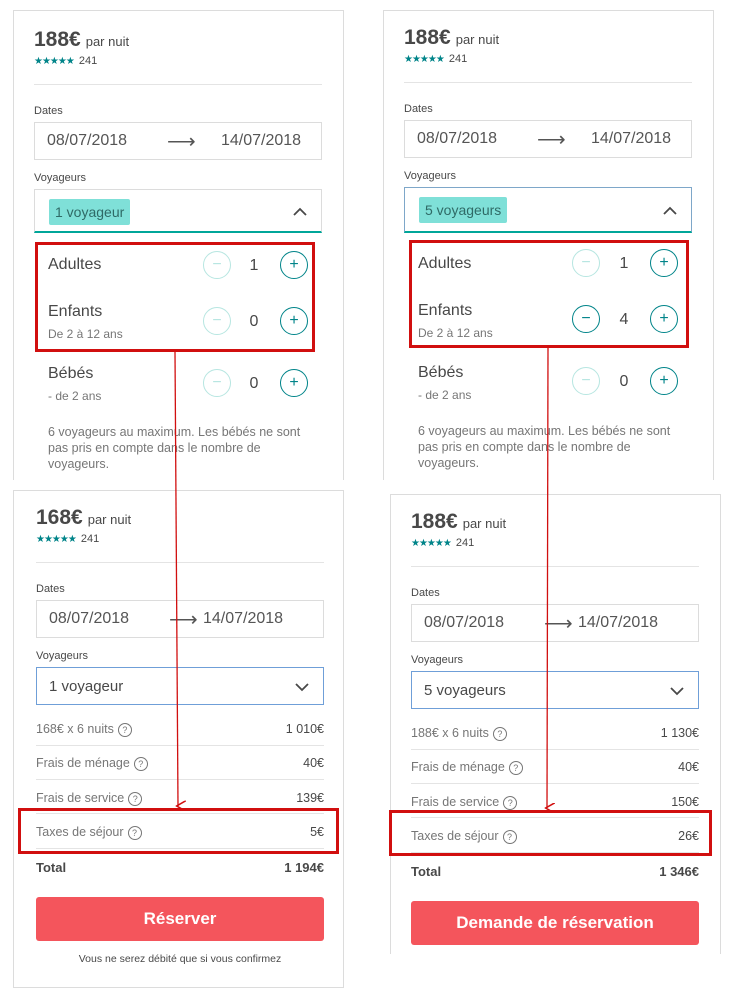  Describe the element at coordinates (547, 577) in the screenshot. I see `arrow-right-connector` at that location.